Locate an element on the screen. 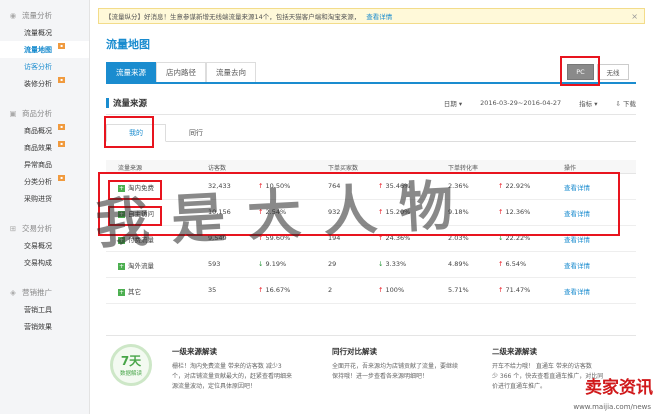  sidebar-item: 流量地图 ▪ is located at coordinates (44, 49).